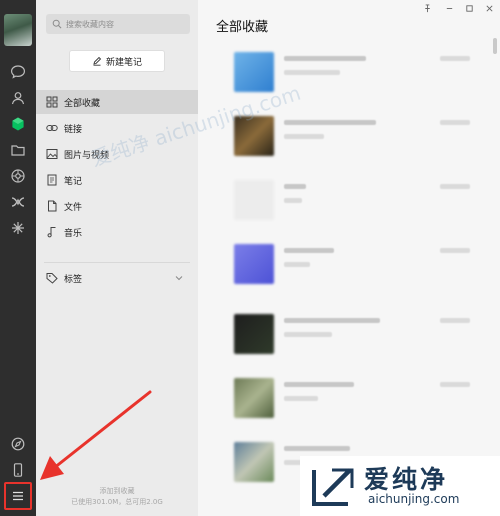 This screenshot has height=516, width=500. Describe the element at coordinates (52, 206) in the screenshot. I see `file-icon` at that location.